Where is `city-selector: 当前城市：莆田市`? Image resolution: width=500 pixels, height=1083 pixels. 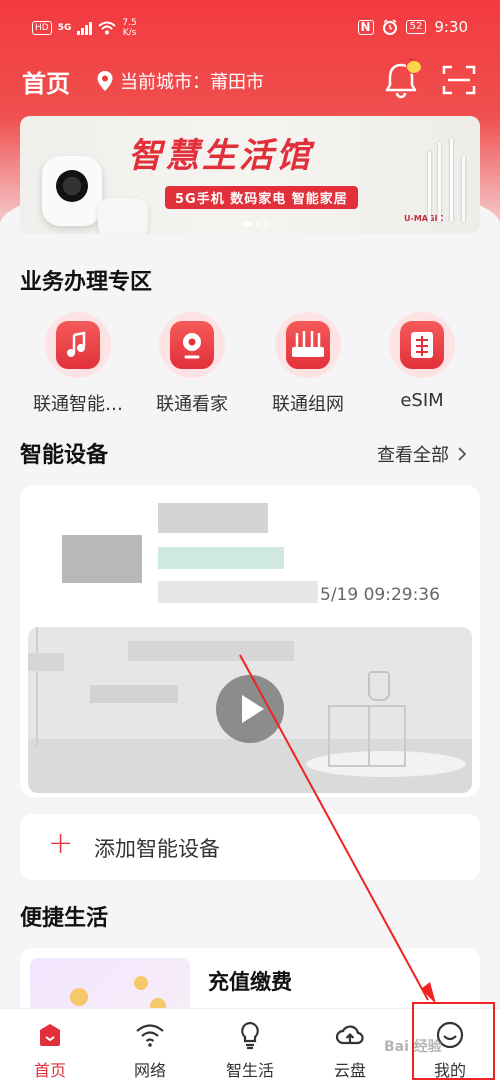 city-selector: 当前城市：莆田市 is located at coordinates (180, 81).